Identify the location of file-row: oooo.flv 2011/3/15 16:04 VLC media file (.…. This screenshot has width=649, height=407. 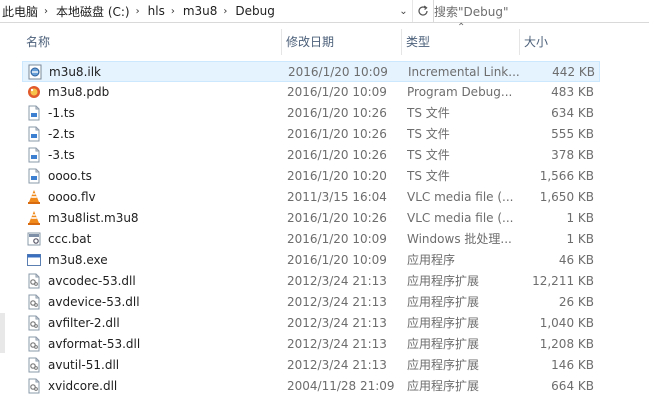
(311, 197).